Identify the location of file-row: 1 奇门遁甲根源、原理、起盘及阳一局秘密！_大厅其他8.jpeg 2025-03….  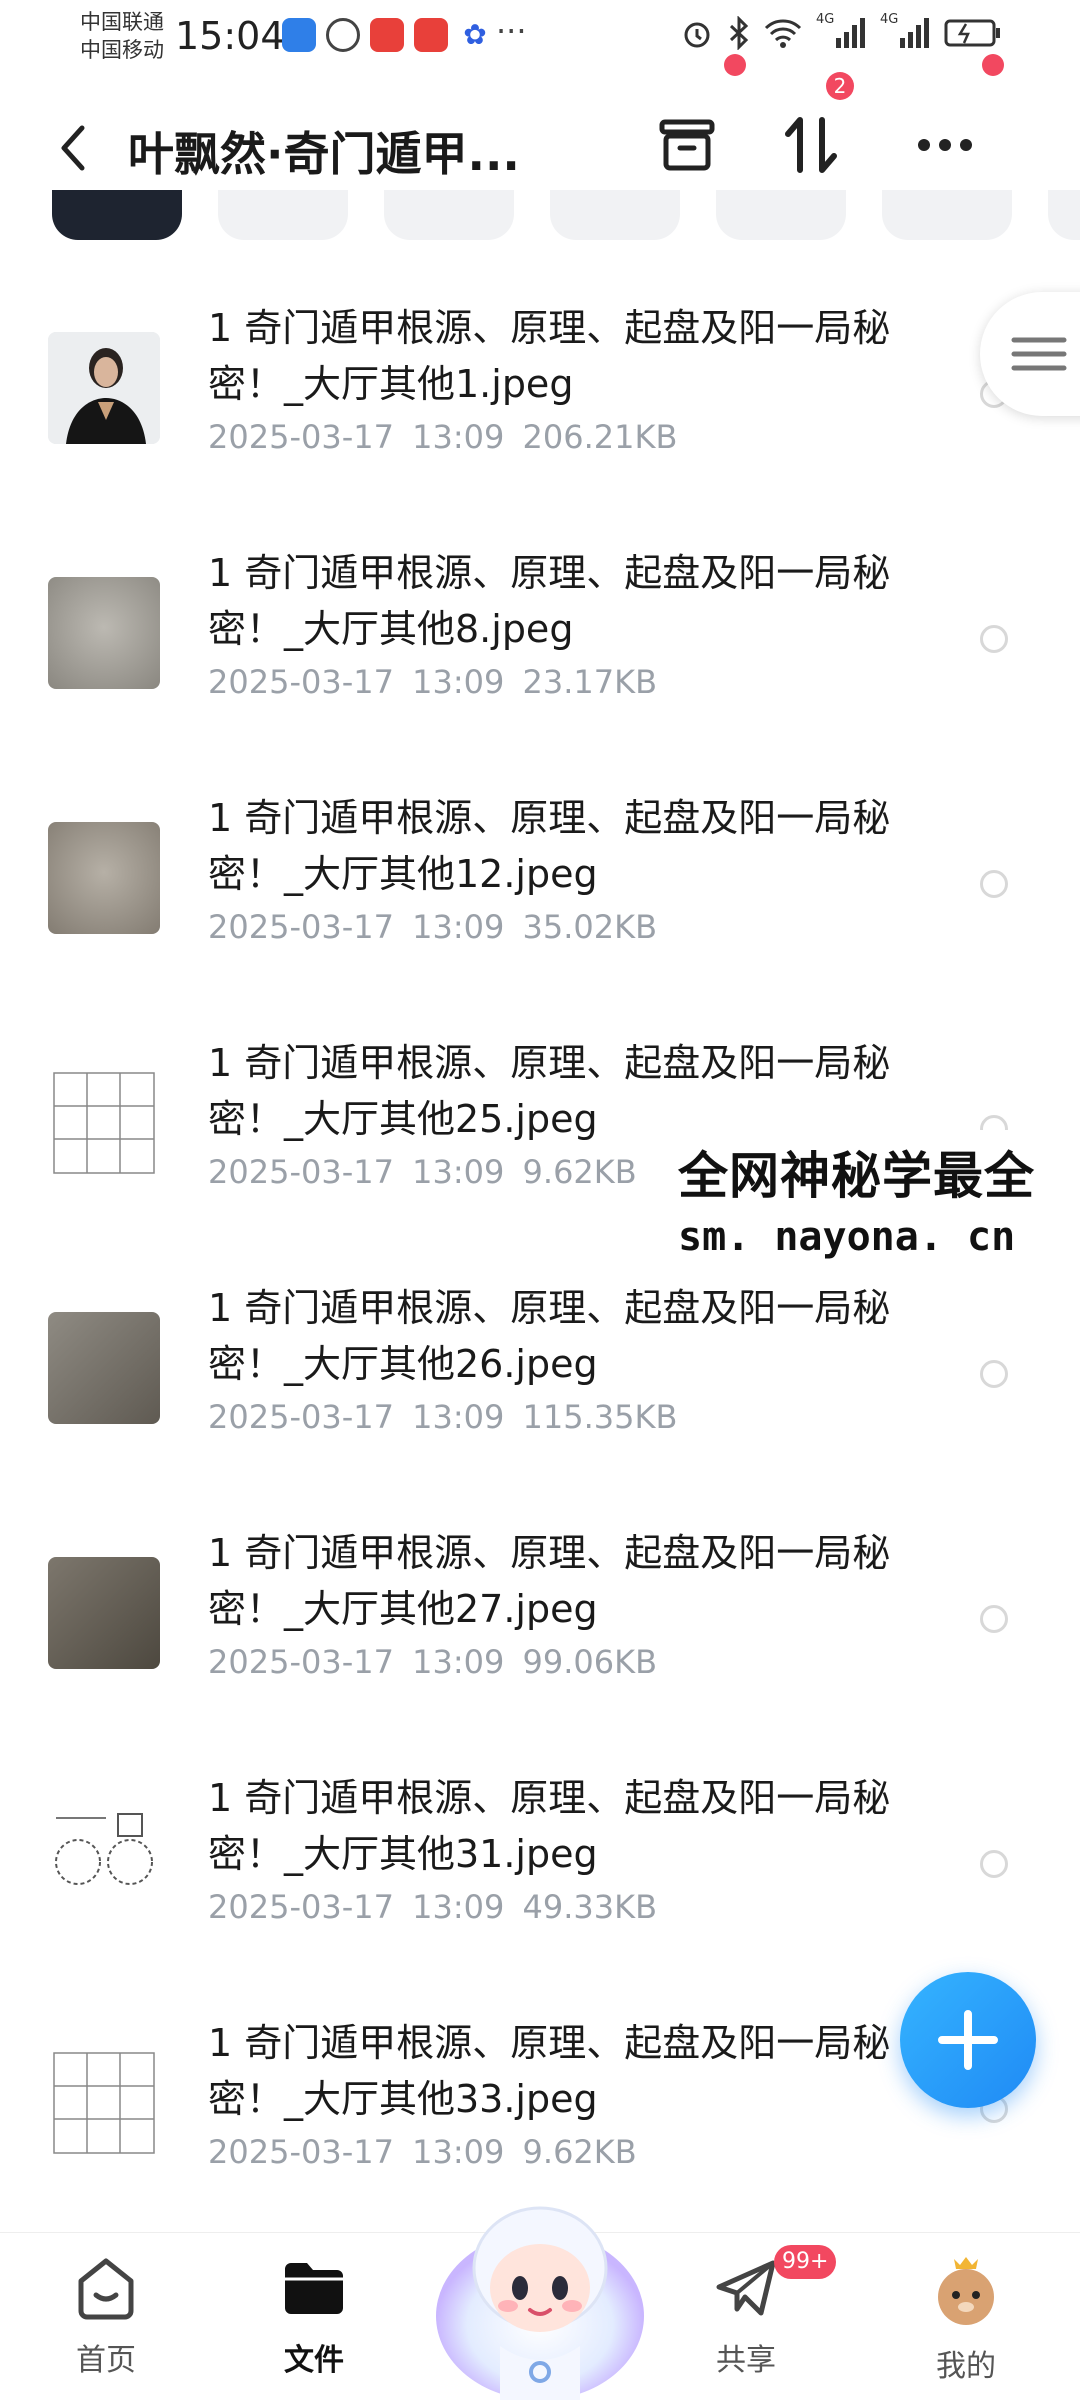
(540, 637).